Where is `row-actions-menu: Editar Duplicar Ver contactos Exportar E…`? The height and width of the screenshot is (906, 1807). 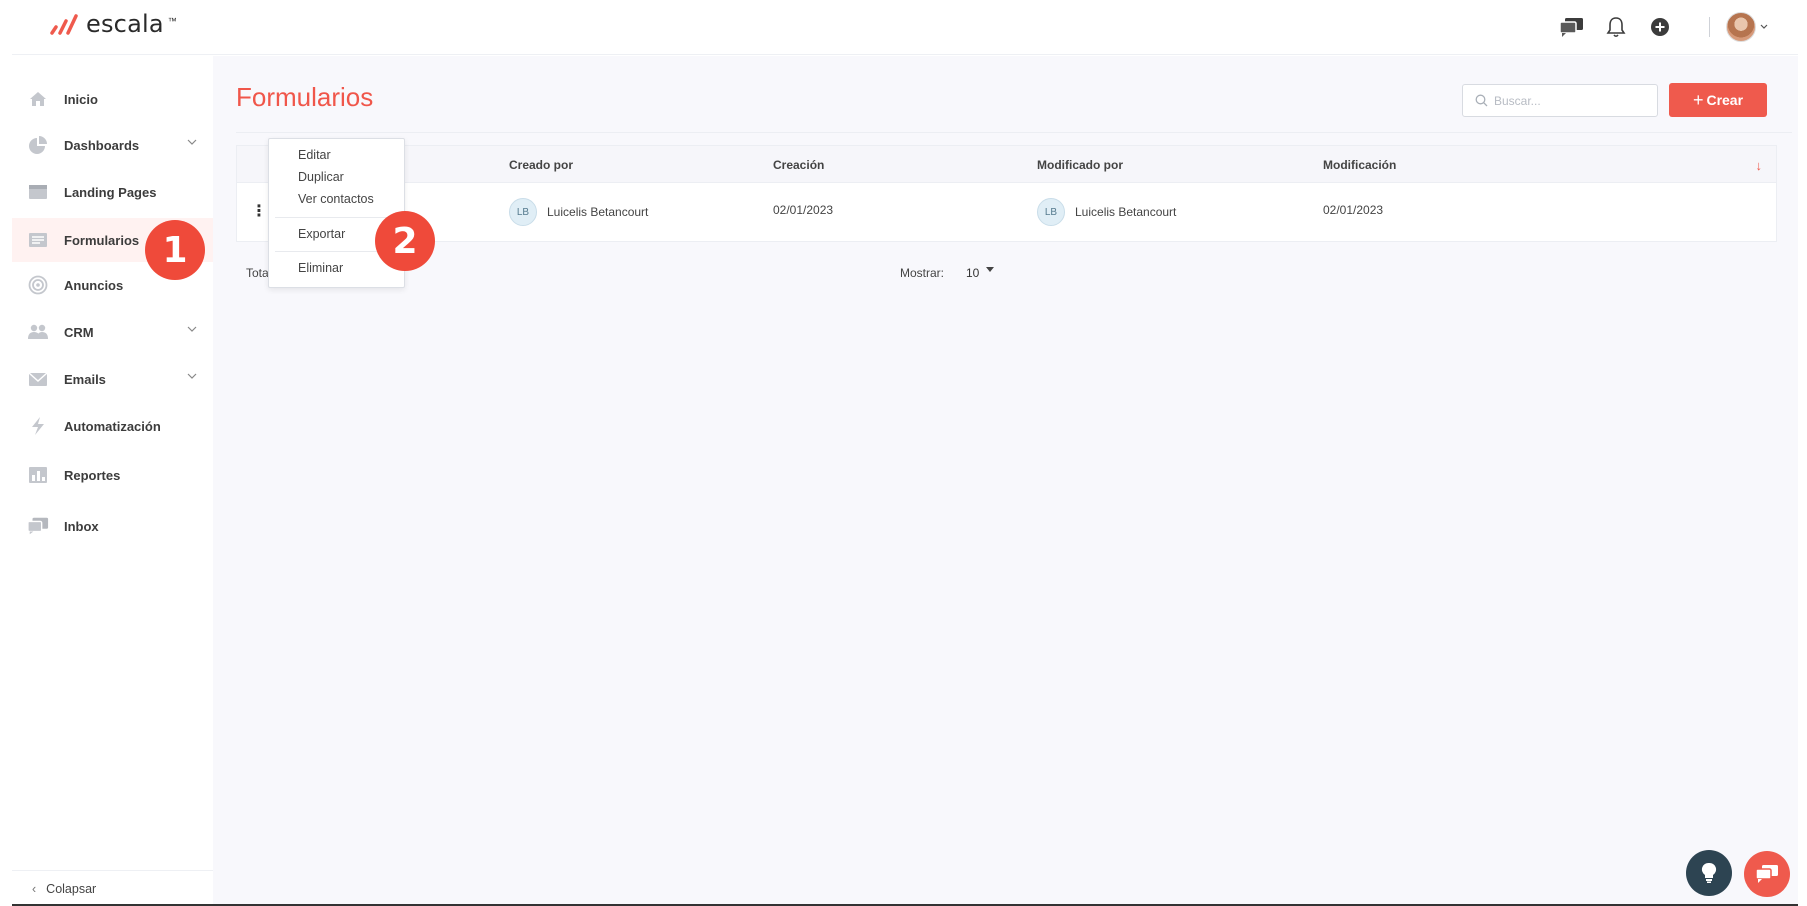
row-actions-menu: Editar Duplicar Ver contactos Exportar E… is located at coordinates (336, 213).